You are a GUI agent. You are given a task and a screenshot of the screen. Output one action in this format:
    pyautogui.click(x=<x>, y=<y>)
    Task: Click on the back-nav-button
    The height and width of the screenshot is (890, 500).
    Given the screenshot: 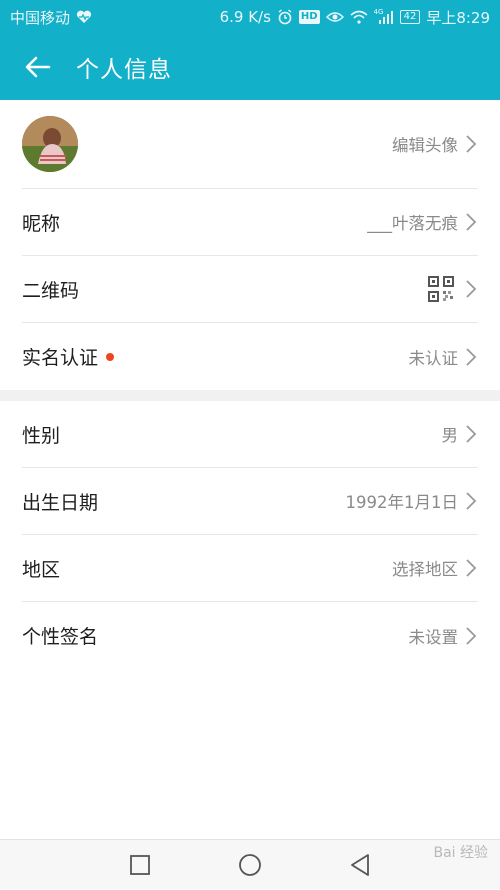 What is the action you would take?
    pyautogui.click(x=360, y=865)
    